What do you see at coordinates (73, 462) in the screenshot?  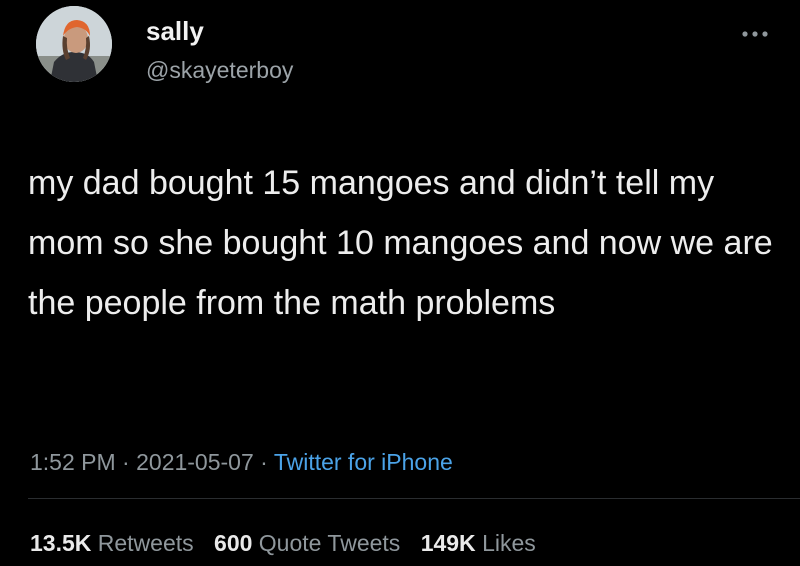 I see `tweet-time: 1:52 PM` at bounding box center [73, 462].